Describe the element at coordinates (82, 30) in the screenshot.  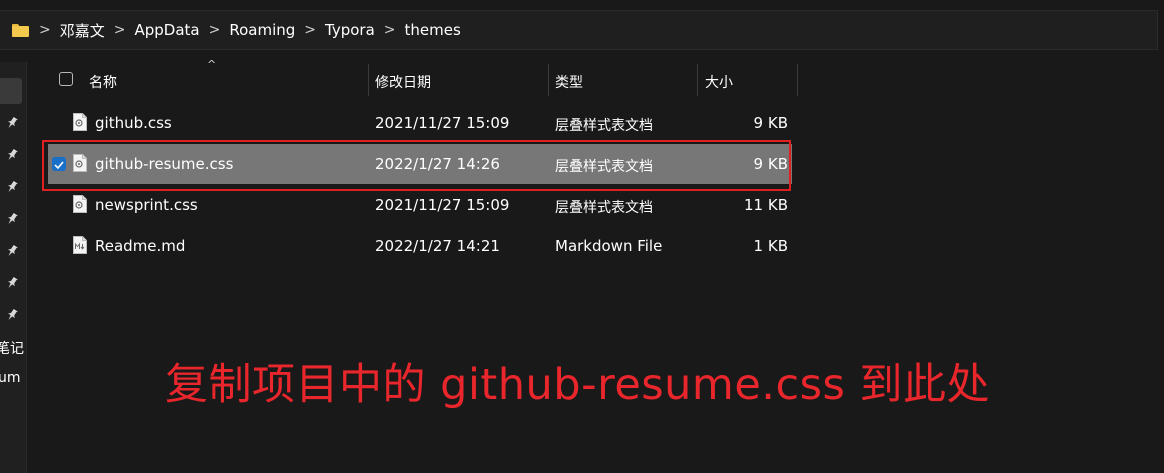
I see `breadcrumb-user: 邓嘉文` at that location.